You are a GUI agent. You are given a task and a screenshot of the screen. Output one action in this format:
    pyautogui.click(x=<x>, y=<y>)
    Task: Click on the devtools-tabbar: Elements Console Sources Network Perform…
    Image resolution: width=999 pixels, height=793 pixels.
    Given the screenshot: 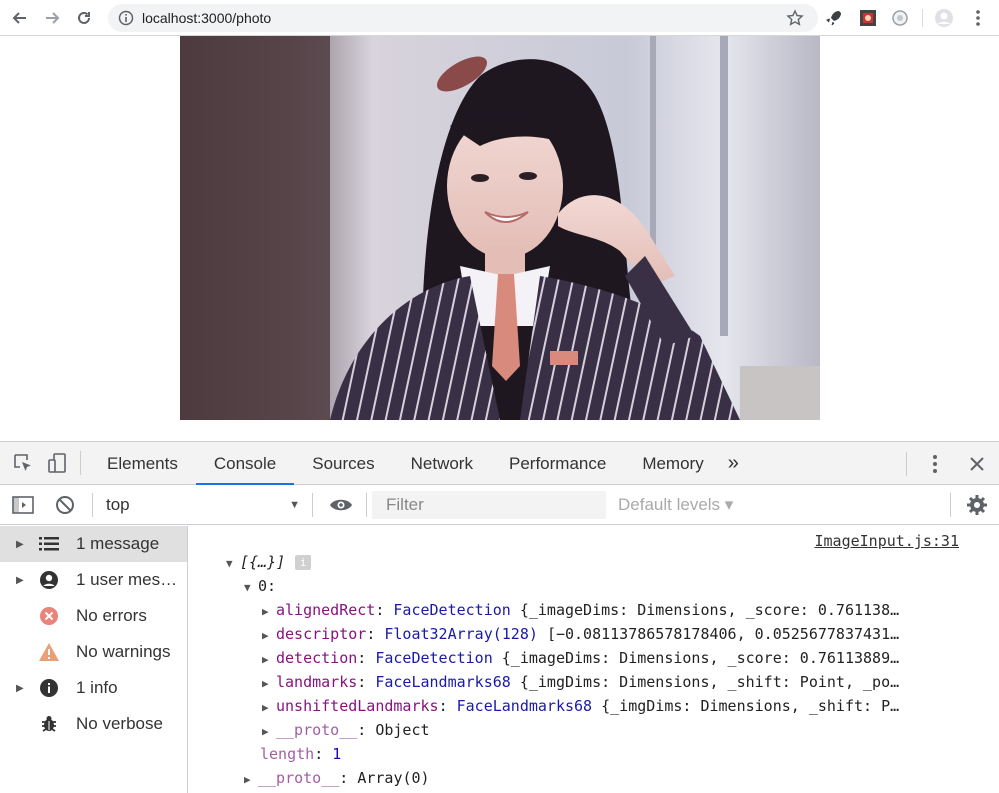 What is the action you would take?
    pyautogui.click(x=499, y=463)
    